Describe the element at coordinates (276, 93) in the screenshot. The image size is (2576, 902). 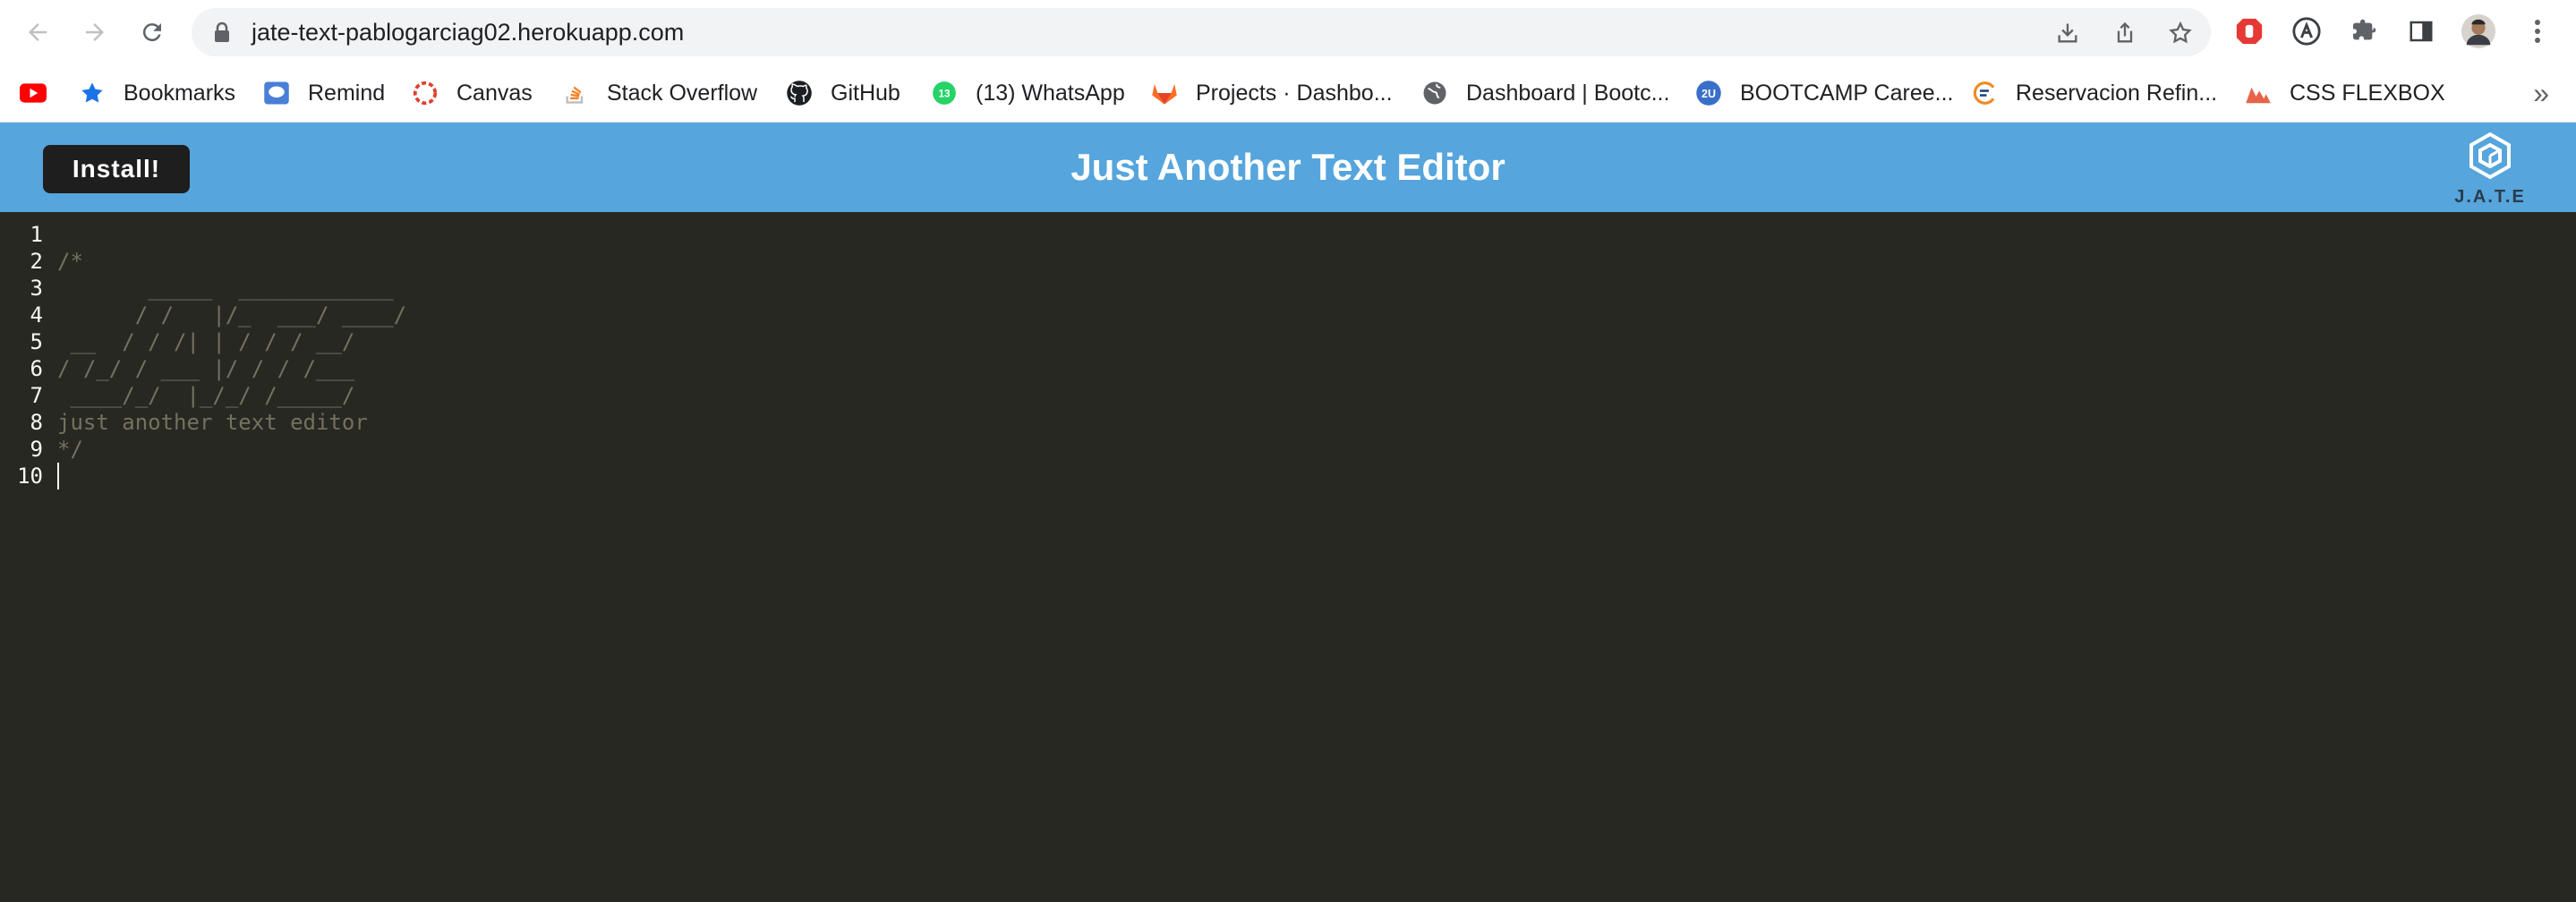
I see `remind-icon` at that location.